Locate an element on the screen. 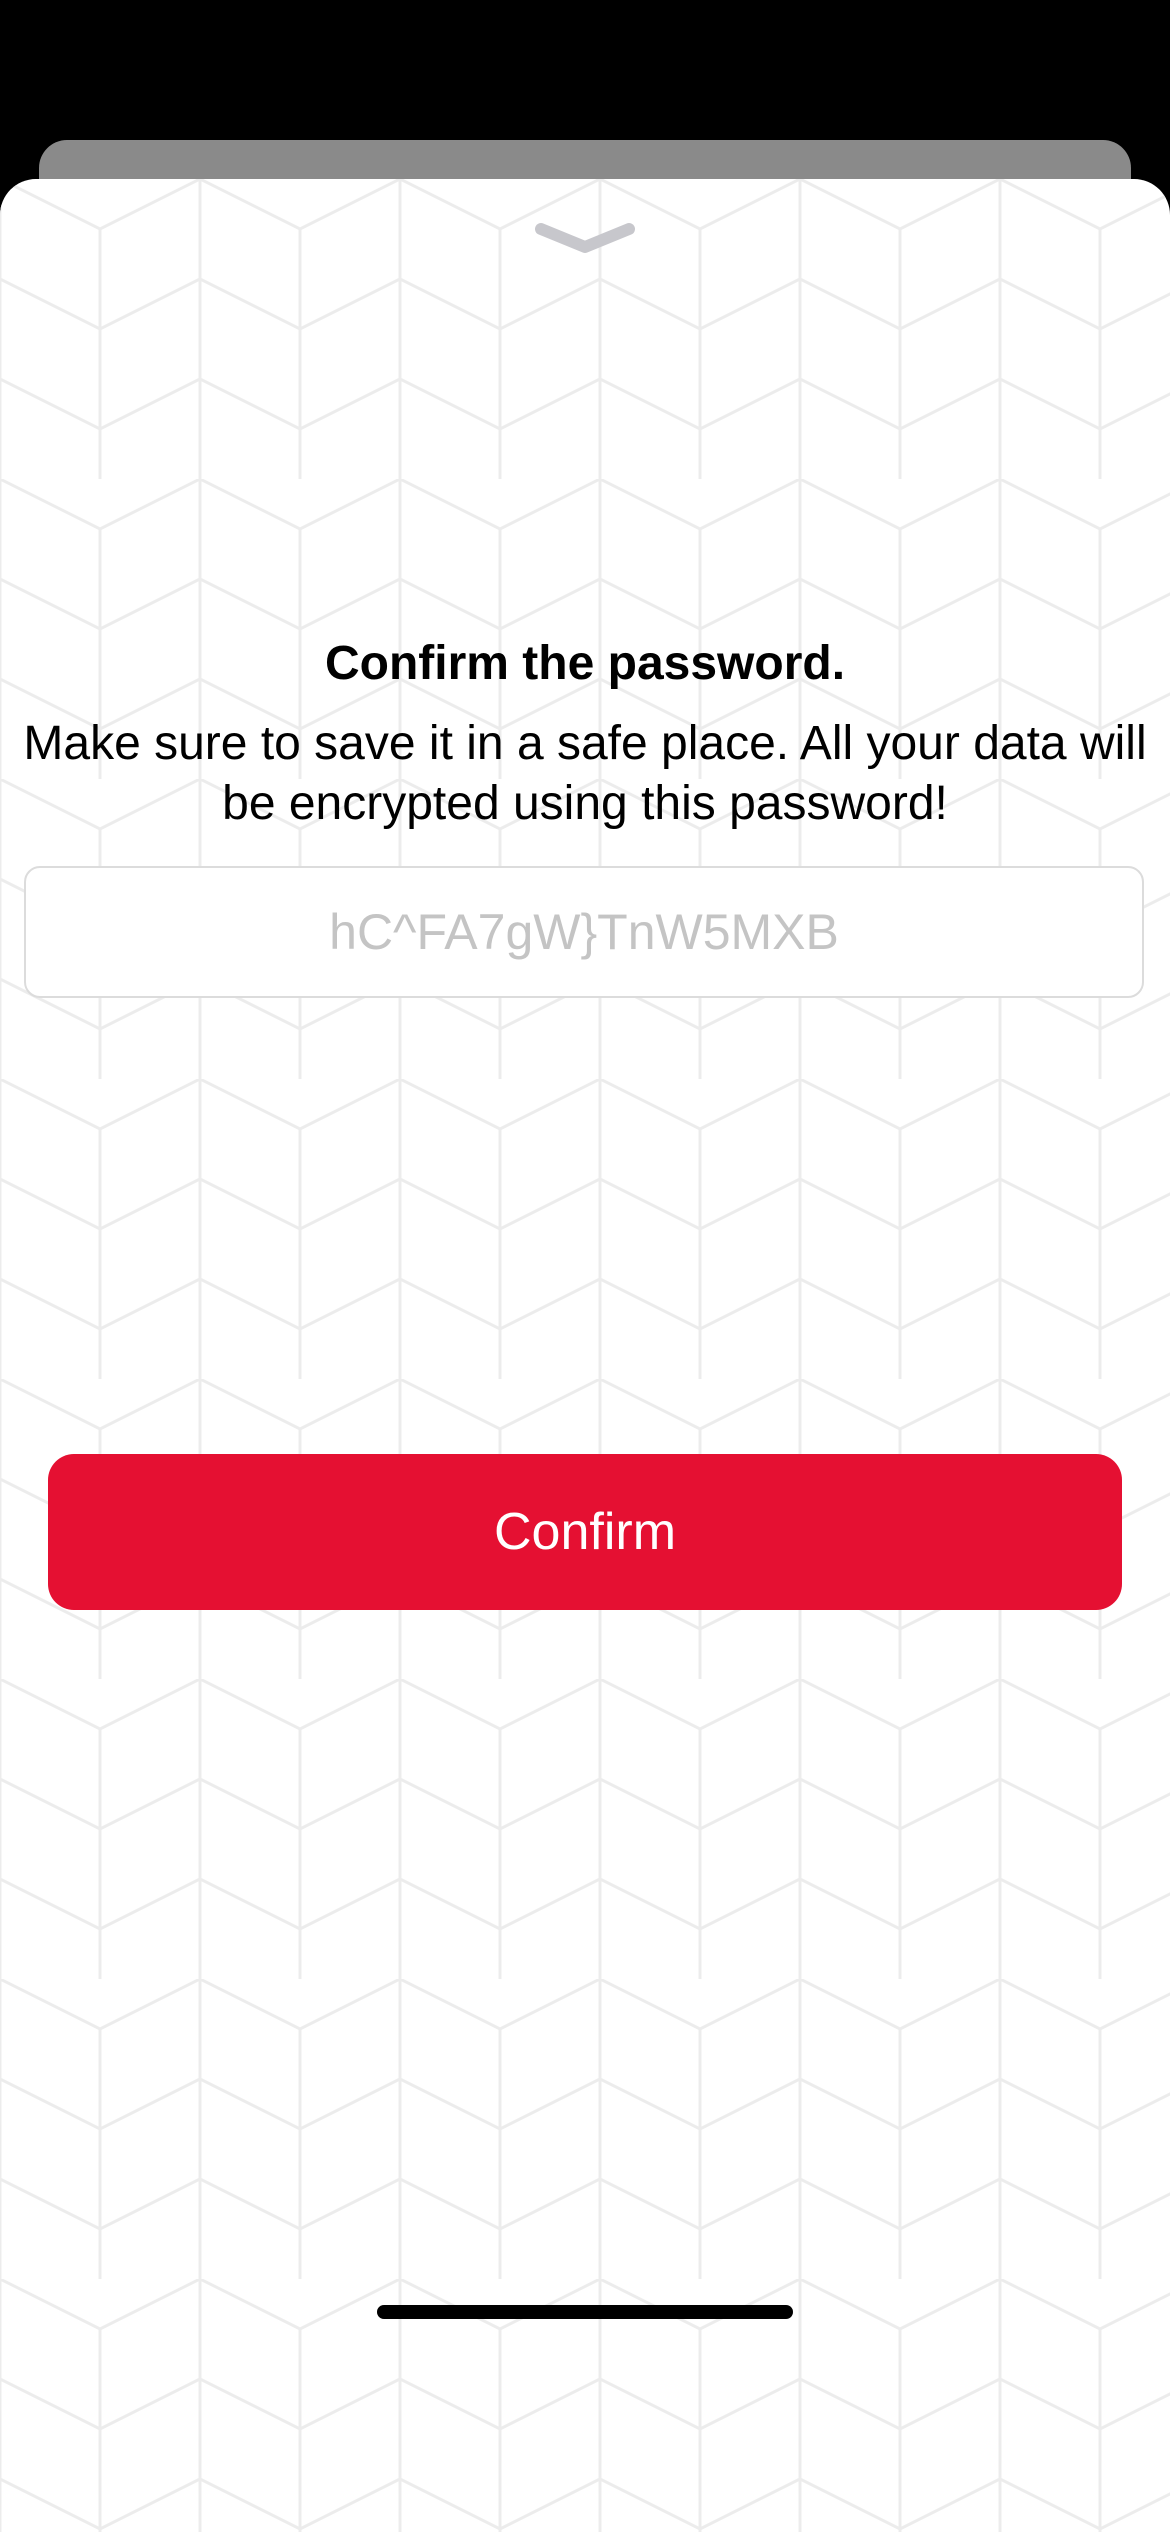 This screenshot has width=1170, height=2532. password-field-container is located at coordinates (584, 932).